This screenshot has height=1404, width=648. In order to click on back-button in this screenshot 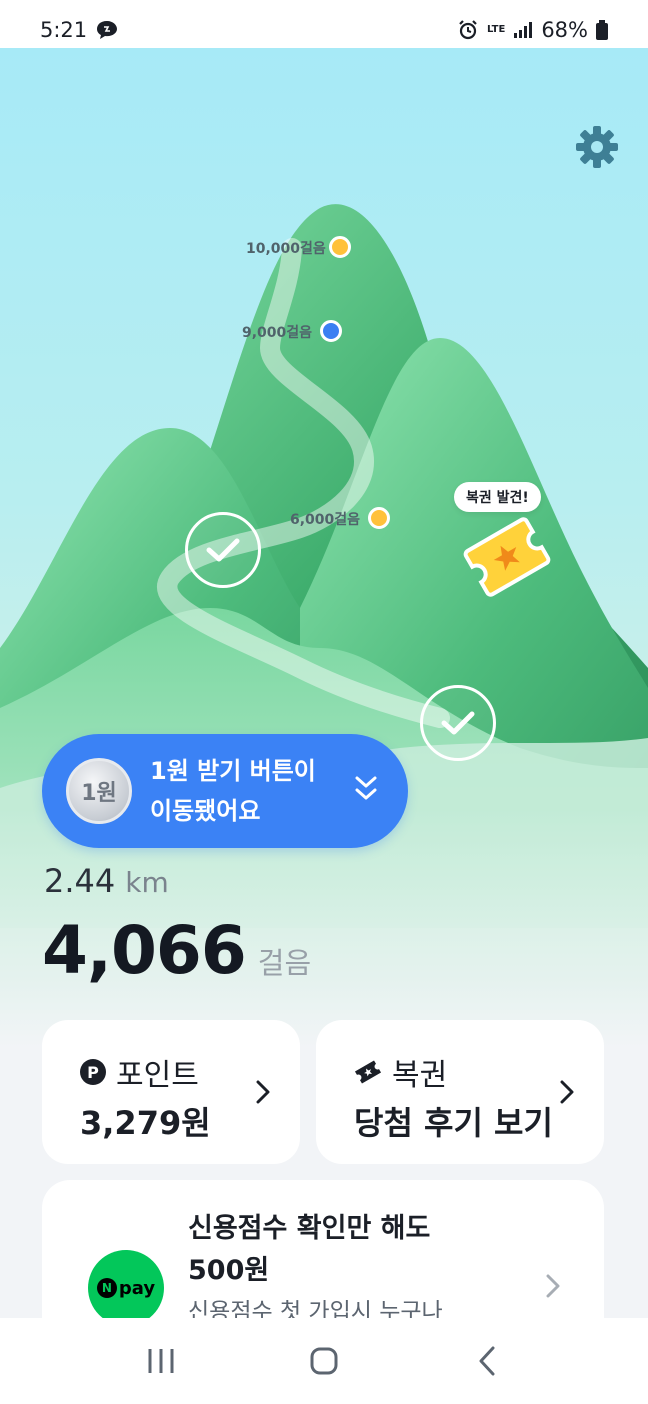, I will do `click(487, 1361)`.